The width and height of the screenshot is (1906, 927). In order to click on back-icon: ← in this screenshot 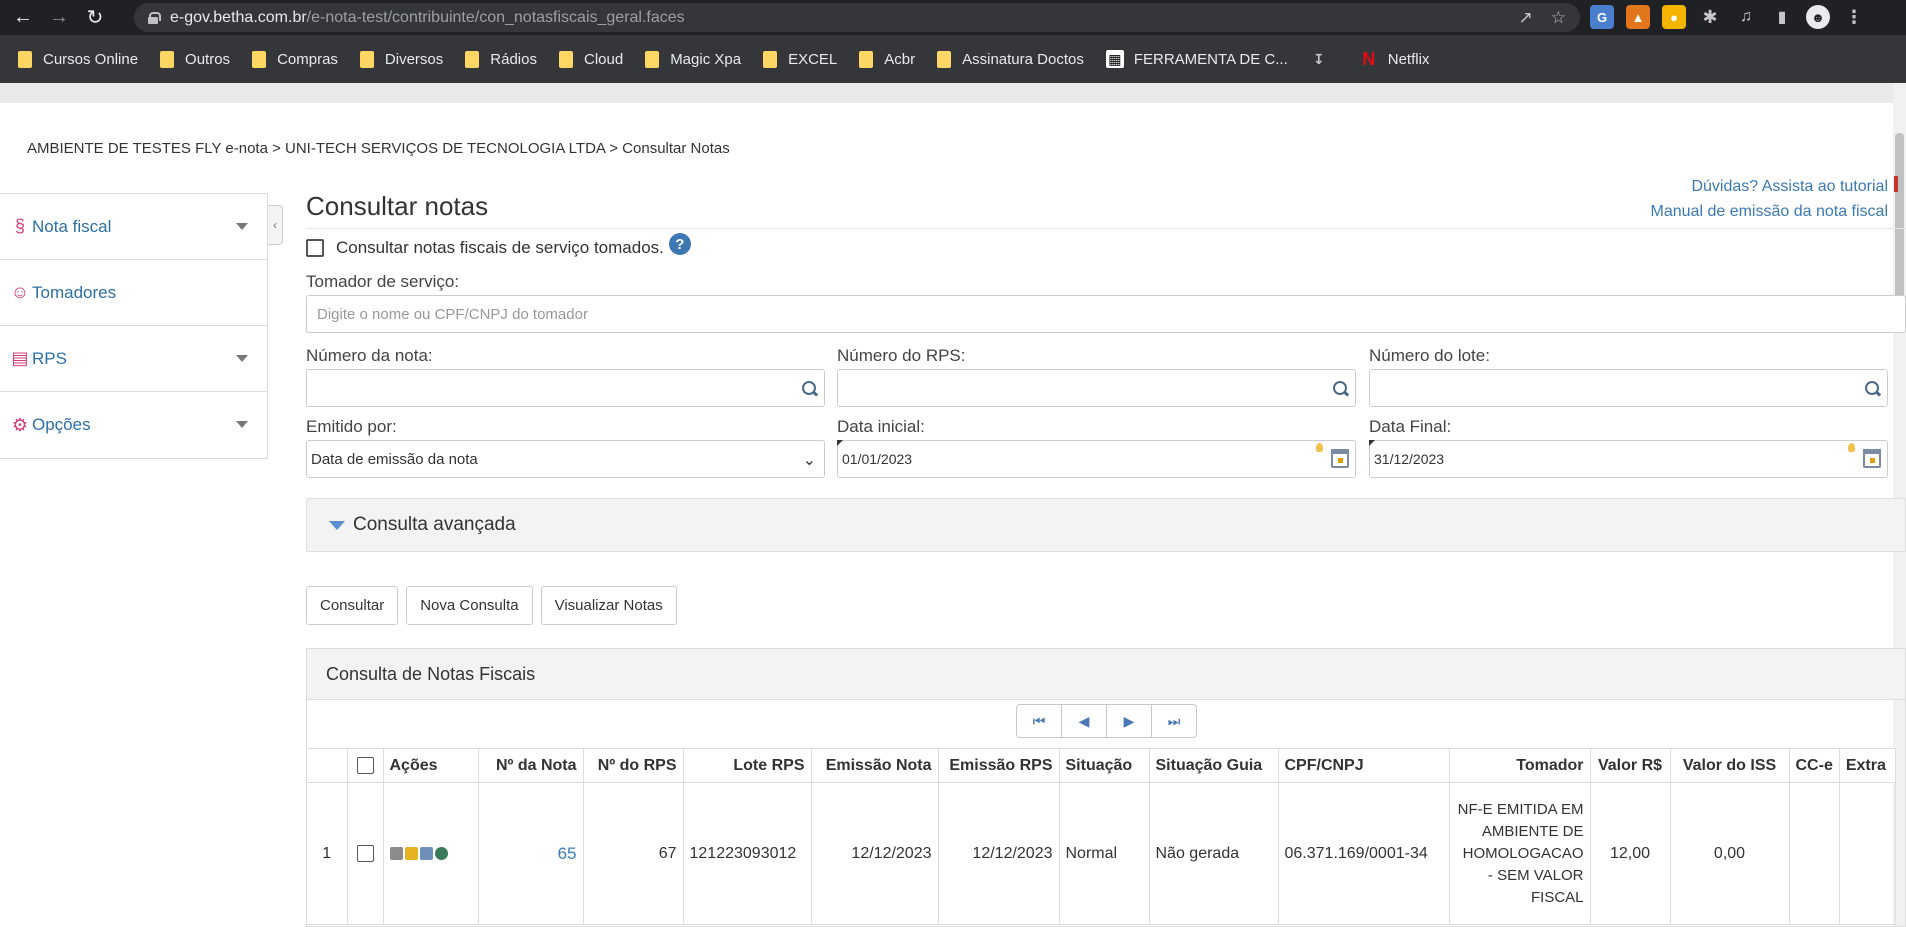, I will do `click(23, 18)`.